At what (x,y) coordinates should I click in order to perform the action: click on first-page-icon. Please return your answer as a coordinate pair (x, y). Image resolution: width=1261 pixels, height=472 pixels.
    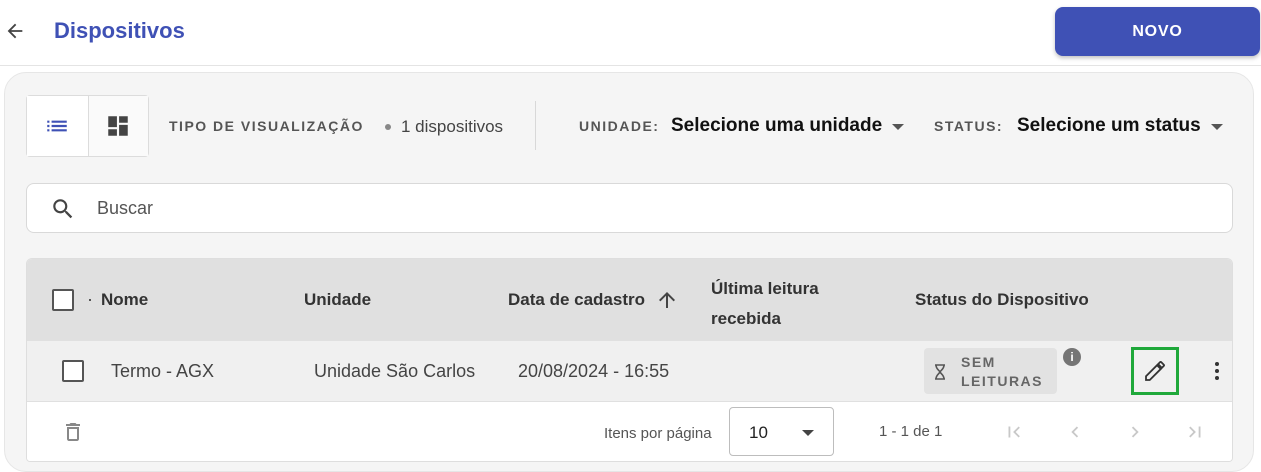
    Looking at the image, I should click on (1014, 432).